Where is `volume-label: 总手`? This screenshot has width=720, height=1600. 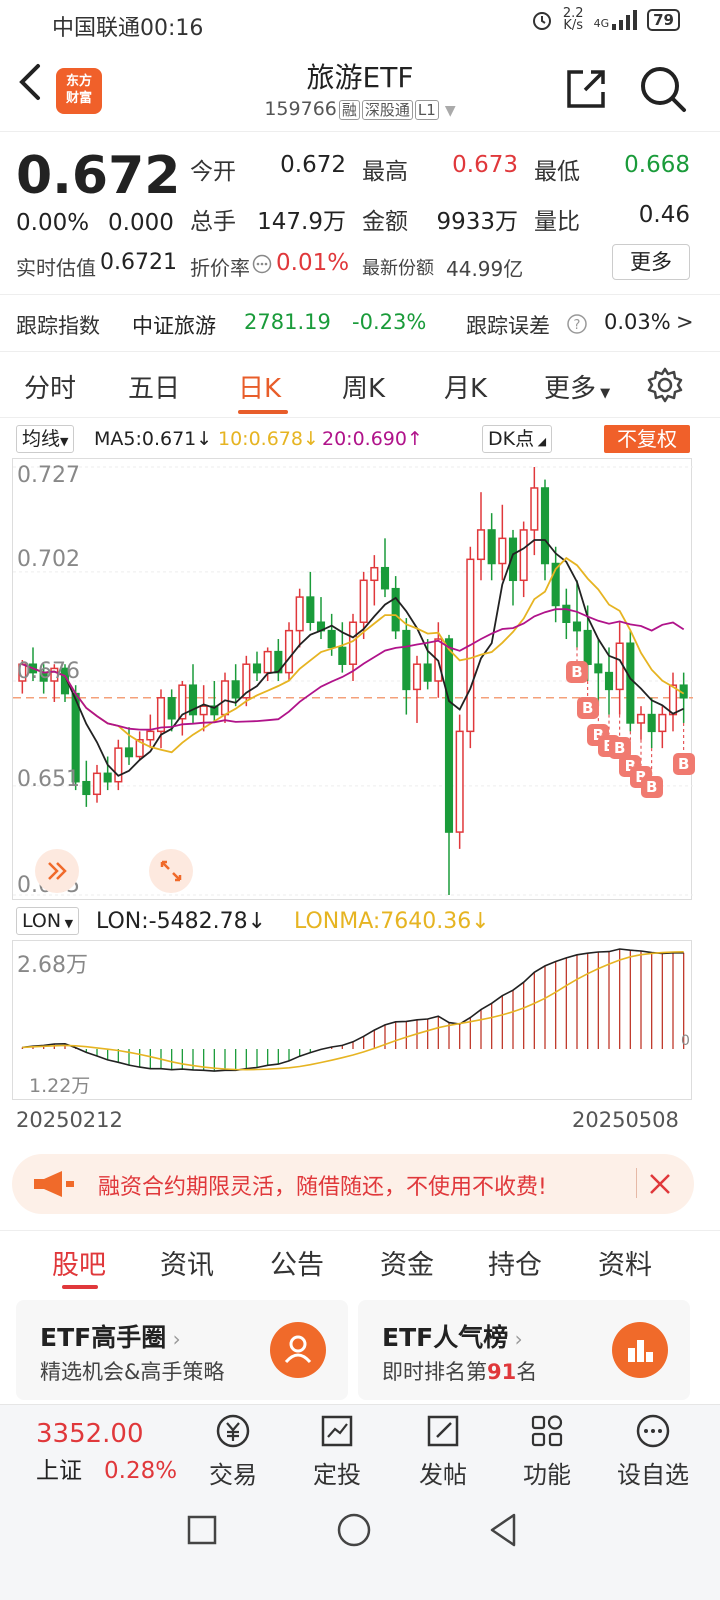 volume-label: 总手 is located at coordinates (213, 222).